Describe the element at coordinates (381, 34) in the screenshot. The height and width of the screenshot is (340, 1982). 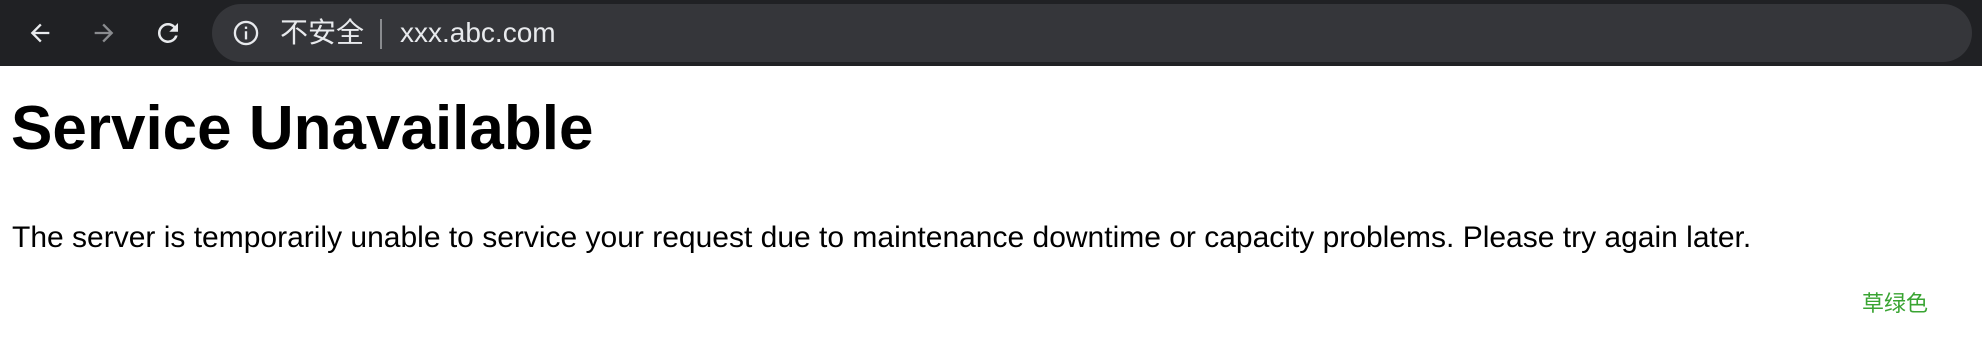
I see `address-bar-divider` at that location.